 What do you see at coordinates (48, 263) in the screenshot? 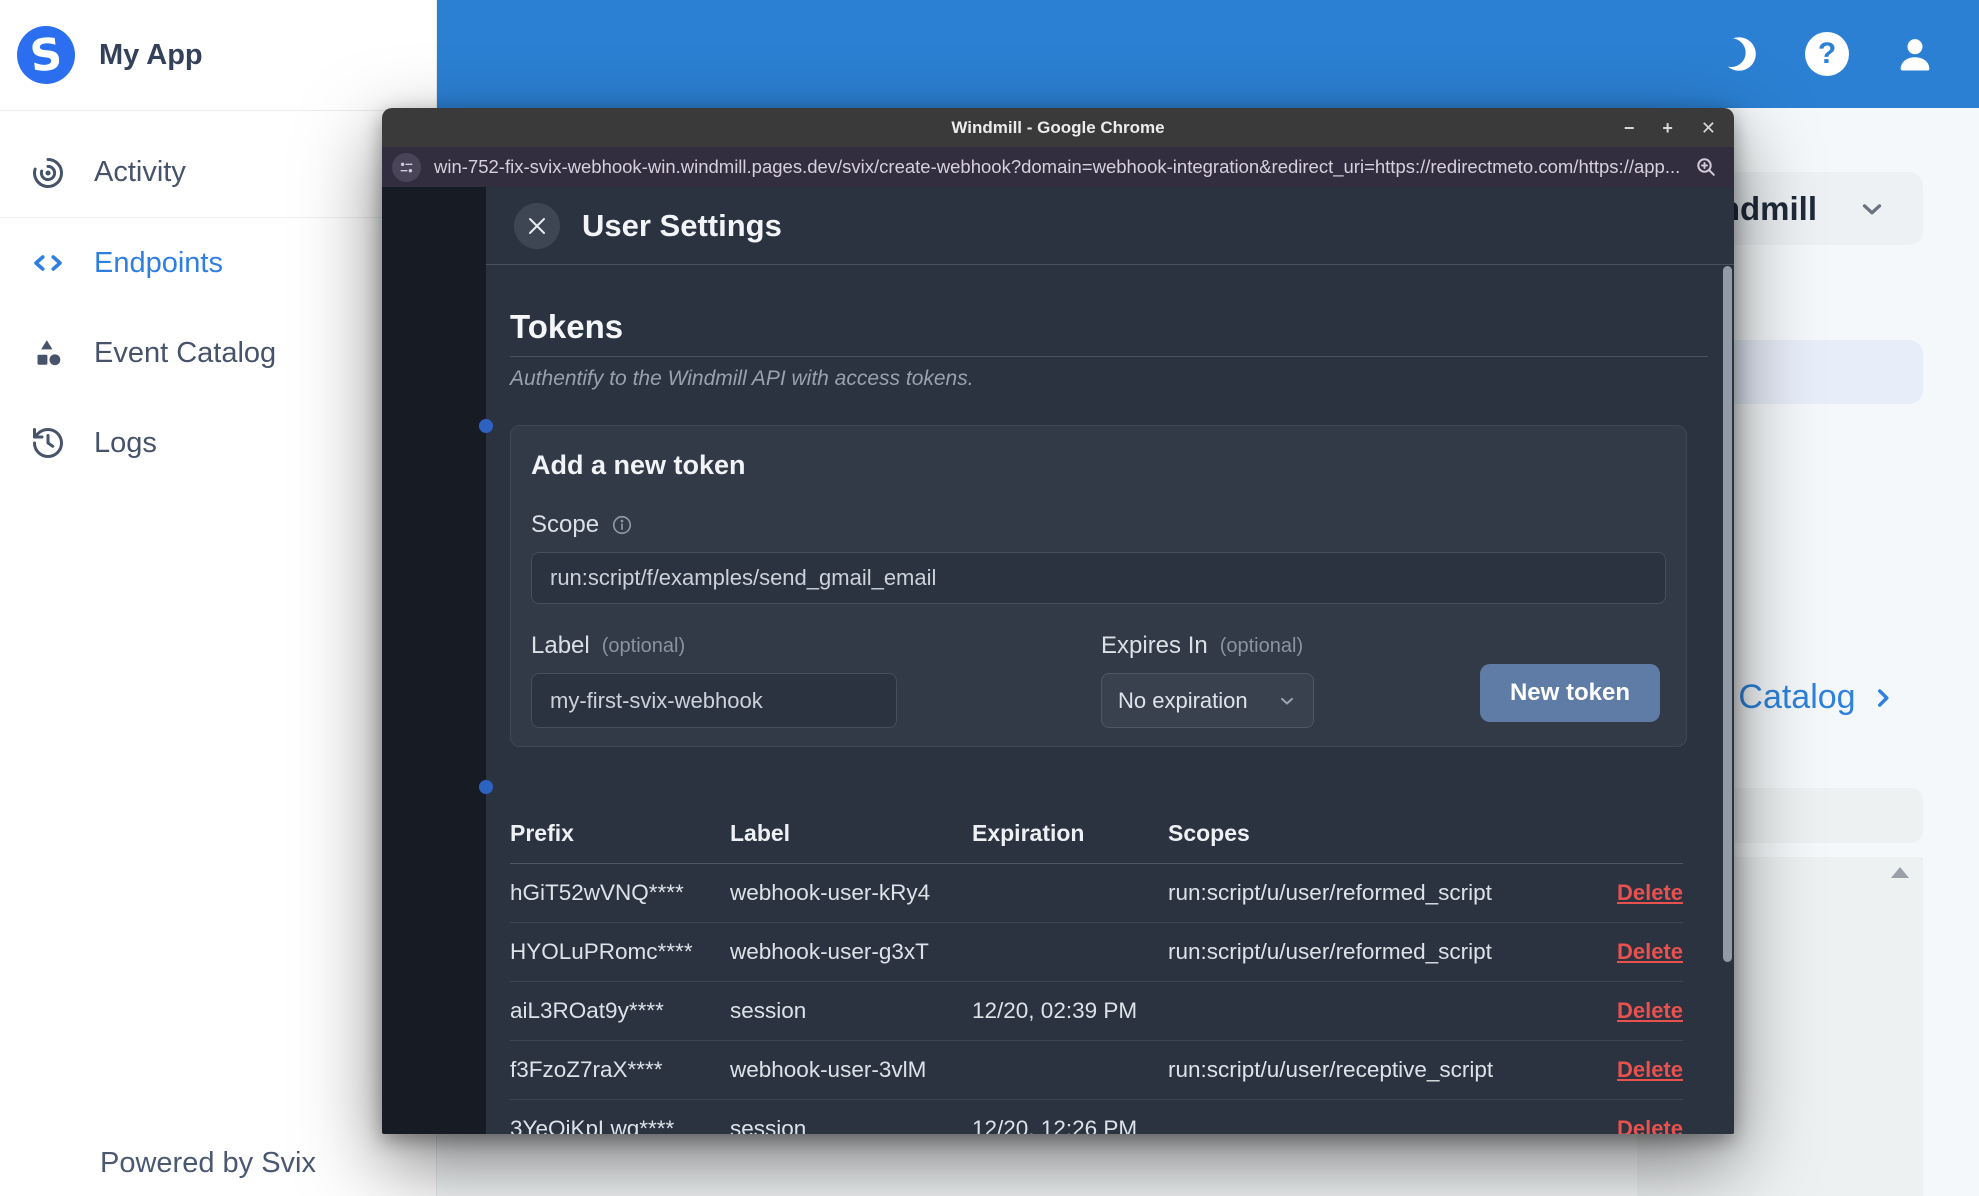
I see `code-brackets-icon` at bounding box center [48, 263].